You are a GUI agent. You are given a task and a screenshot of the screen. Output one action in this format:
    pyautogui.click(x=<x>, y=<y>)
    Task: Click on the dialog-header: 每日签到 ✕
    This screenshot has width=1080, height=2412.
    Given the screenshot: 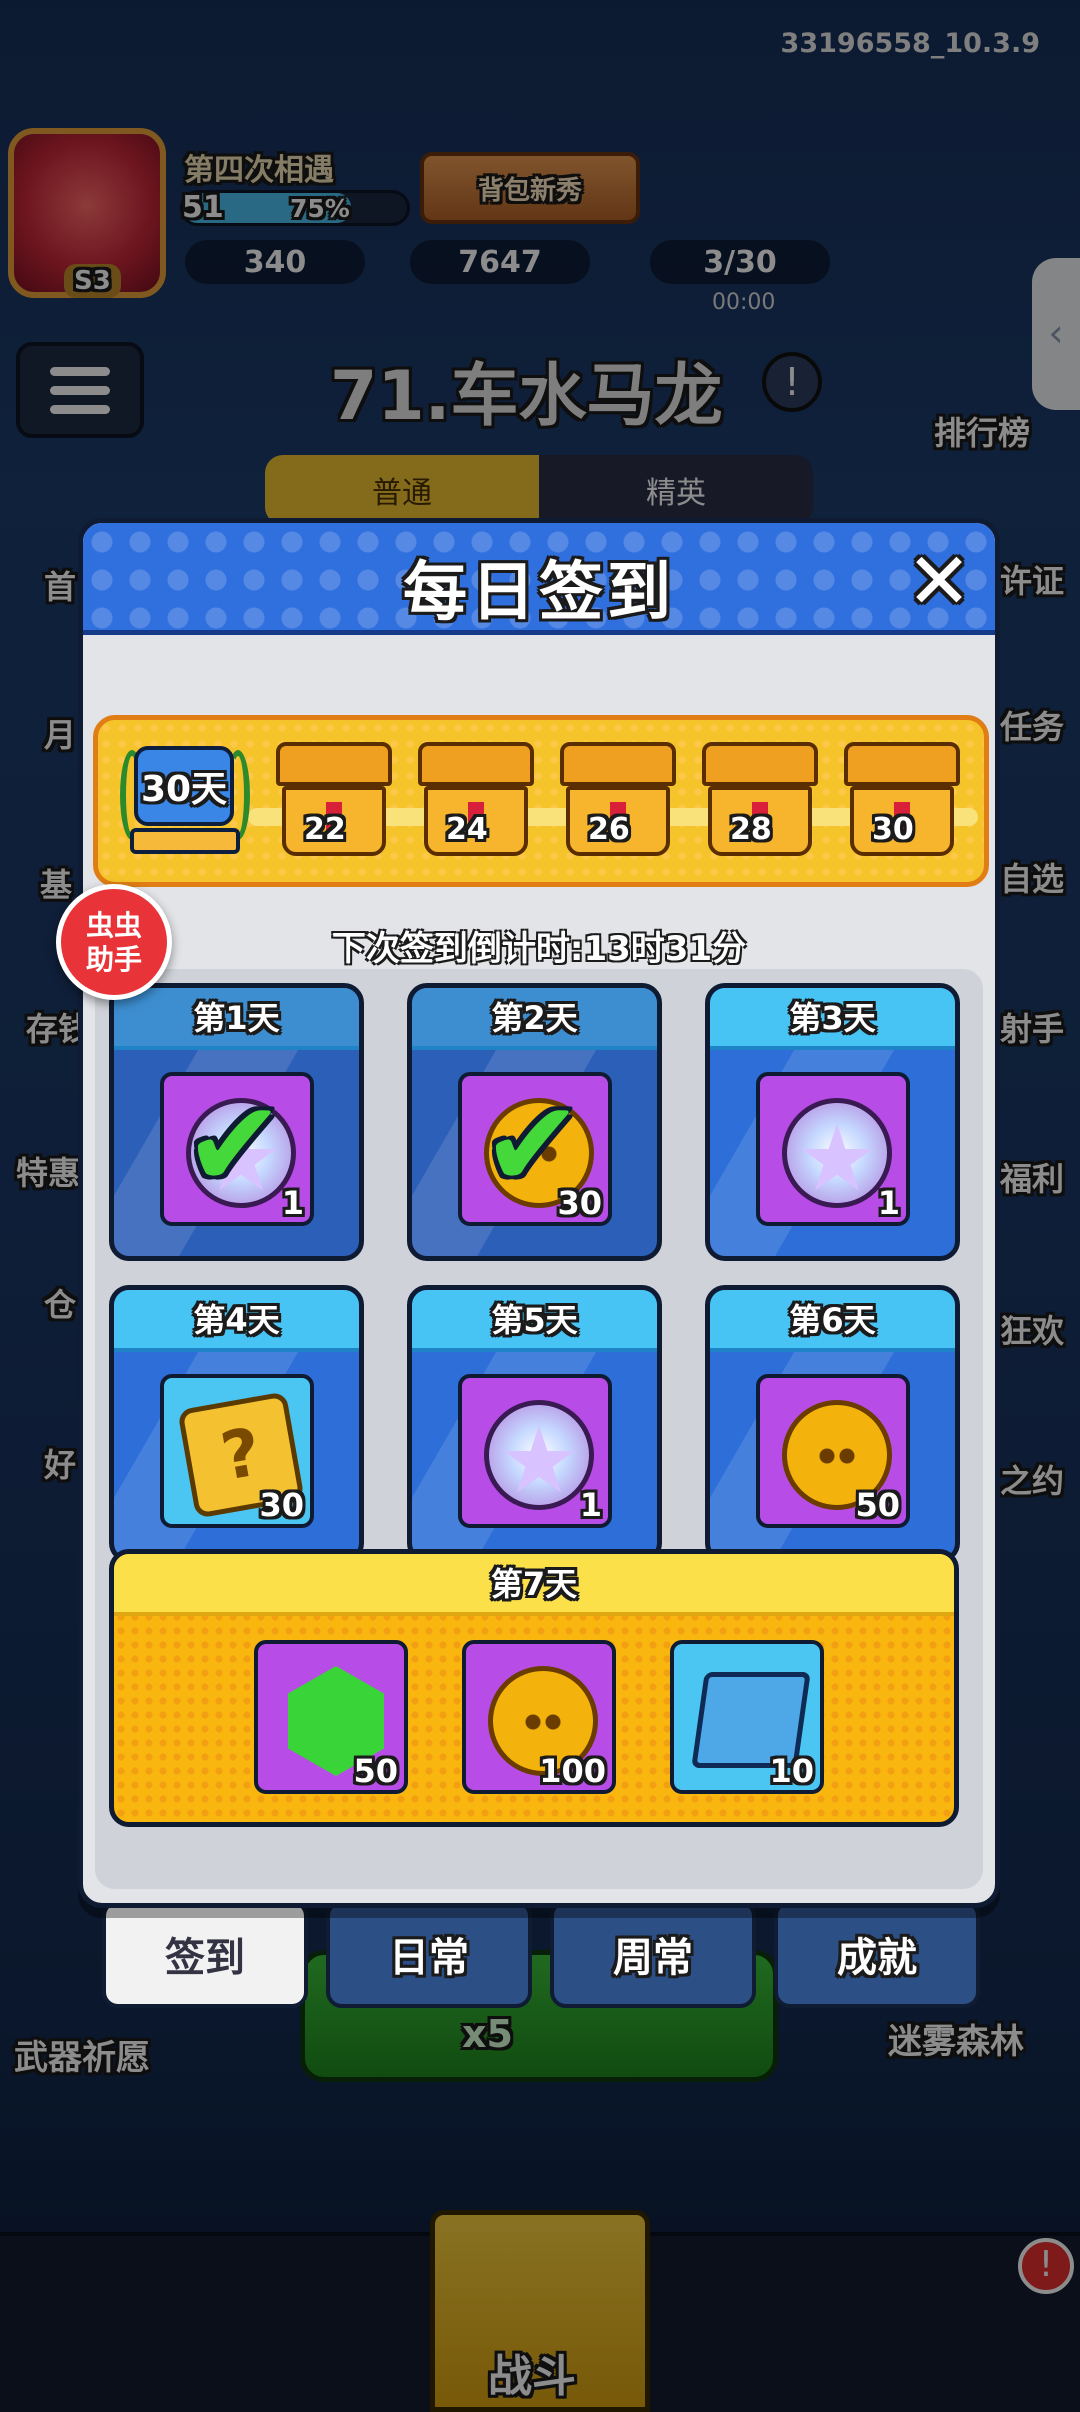 What is the action you would take?
    pyautogui.click(x=539, y=579)
    